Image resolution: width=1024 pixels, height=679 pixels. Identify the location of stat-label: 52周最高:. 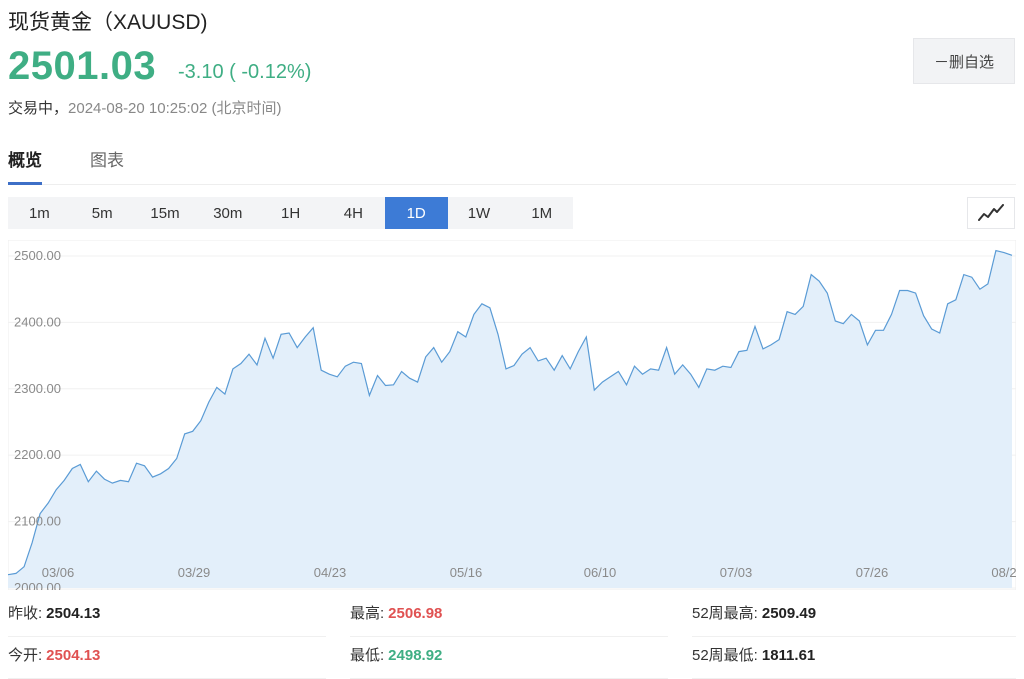
(725, 613).